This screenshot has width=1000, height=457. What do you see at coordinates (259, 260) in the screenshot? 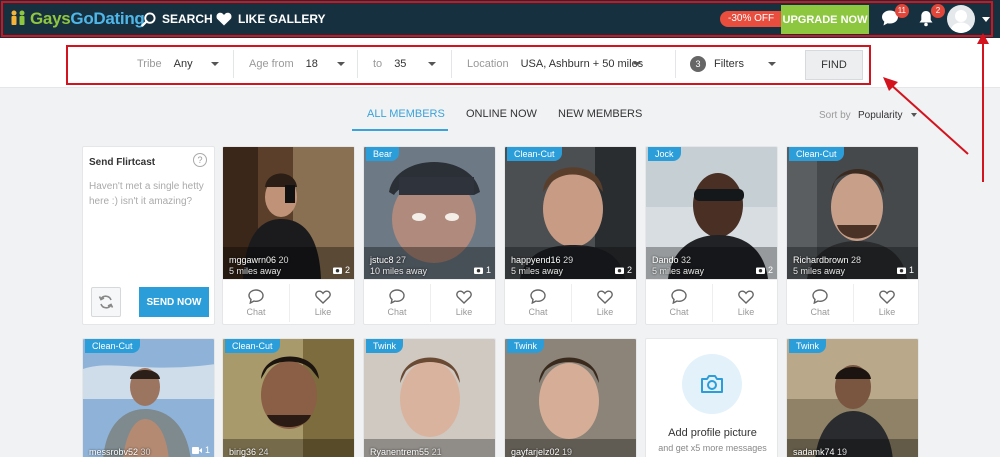
I see `member-name: mggawrn06 20` at bounding box center [259, 260].